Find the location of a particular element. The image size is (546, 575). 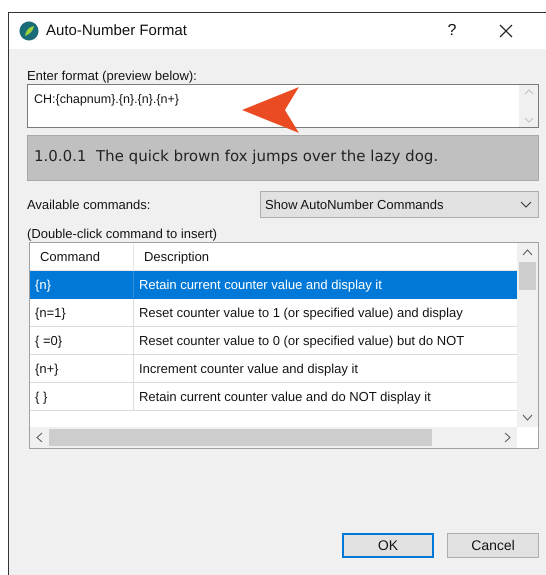

scroll-left-icon is located at coordinates (39, 437).